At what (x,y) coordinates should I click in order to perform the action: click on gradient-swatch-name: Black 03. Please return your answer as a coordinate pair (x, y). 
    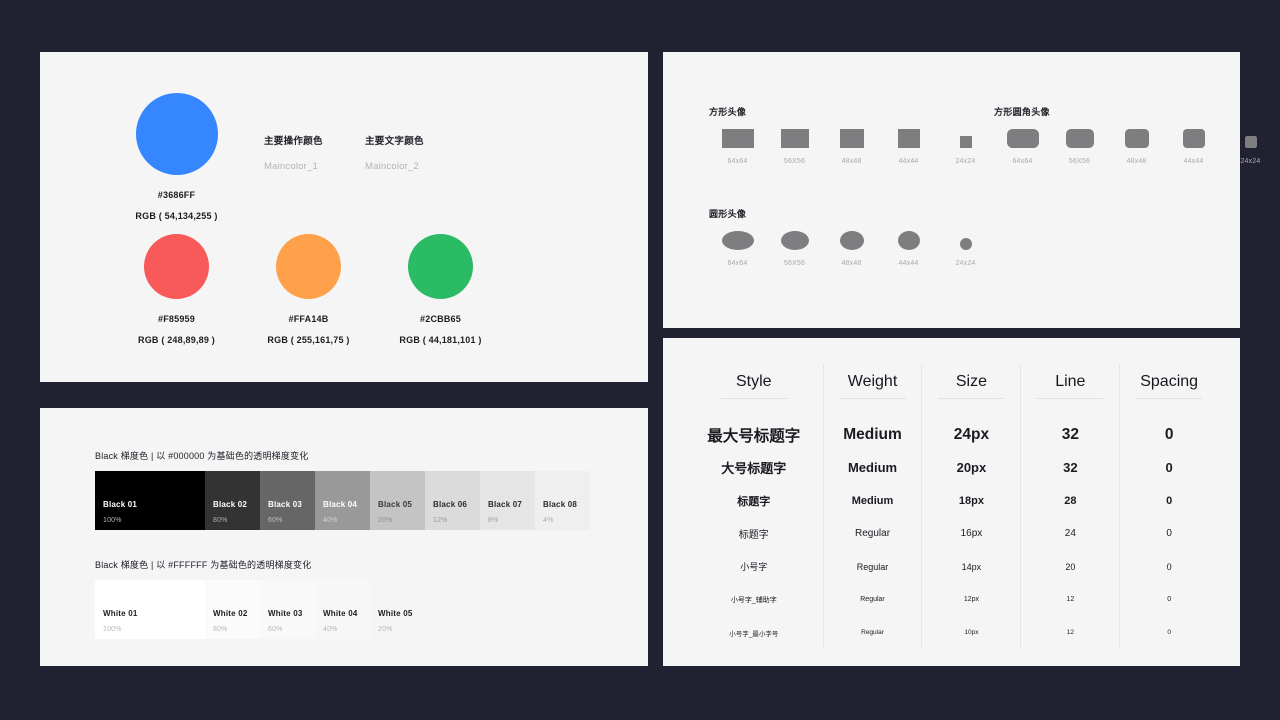
    Looking at the image, I should click on (285, 504).